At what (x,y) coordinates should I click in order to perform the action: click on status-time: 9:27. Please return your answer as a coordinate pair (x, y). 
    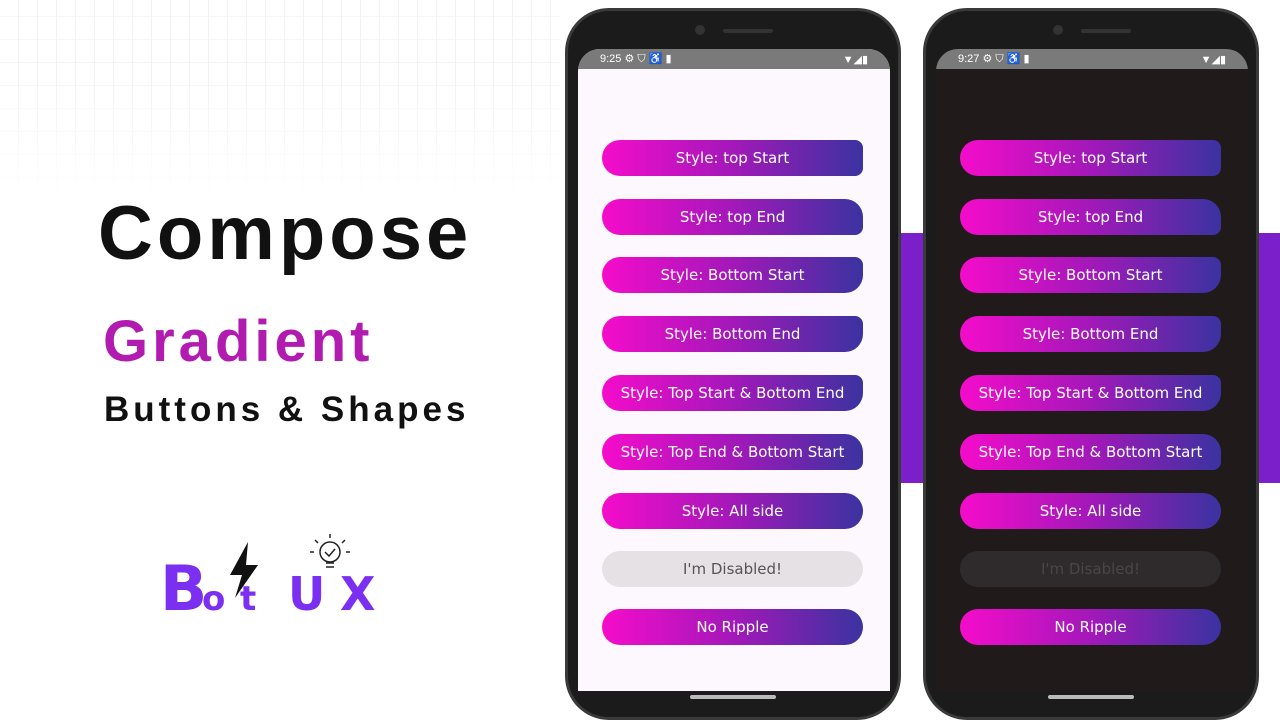
    Looking at the image, I should click on (969, 59).